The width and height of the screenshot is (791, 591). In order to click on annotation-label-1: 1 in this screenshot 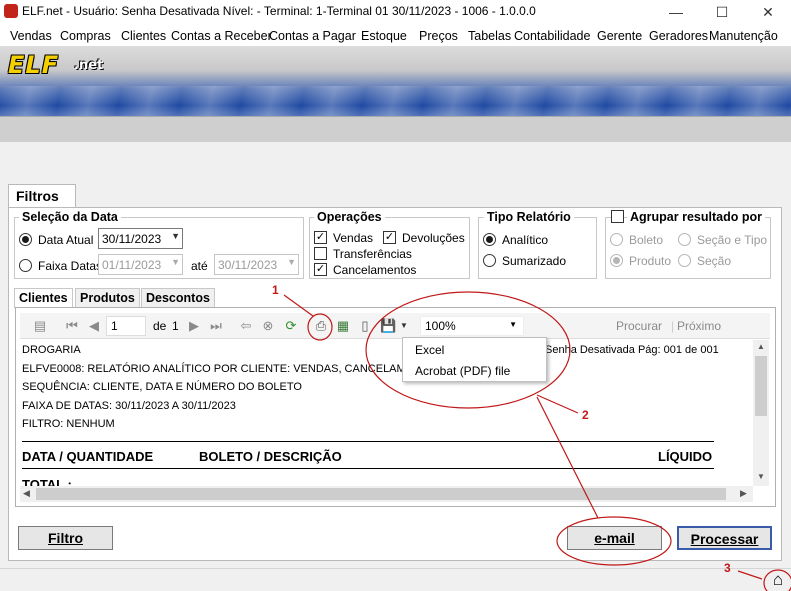, I will do `click(275, 290)`.